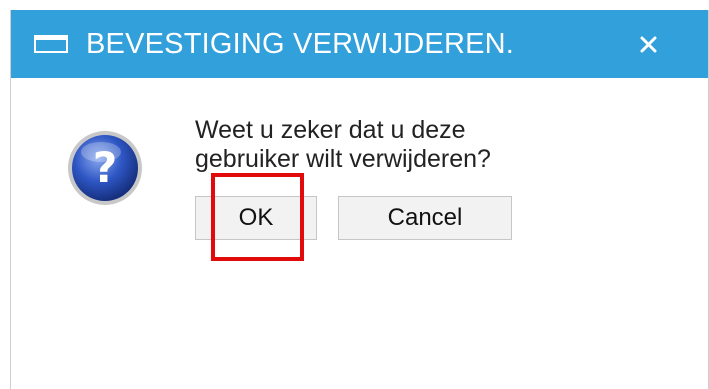  Describe the element at coordinates (343, 159) in the screenshot. I see `message-line-2: gebruiker wilt verwijderen?` at that location.